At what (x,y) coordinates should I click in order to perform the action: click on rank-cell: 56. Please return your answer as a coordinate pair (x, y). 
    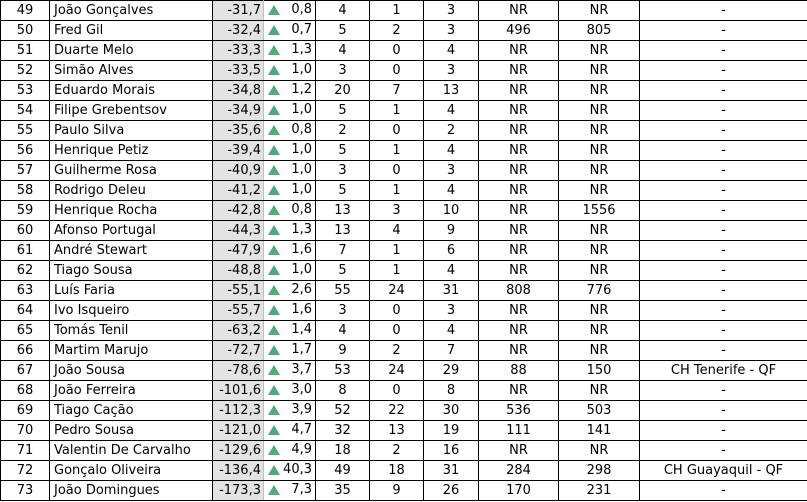
    Looking at the image, I should click on (25, 150).